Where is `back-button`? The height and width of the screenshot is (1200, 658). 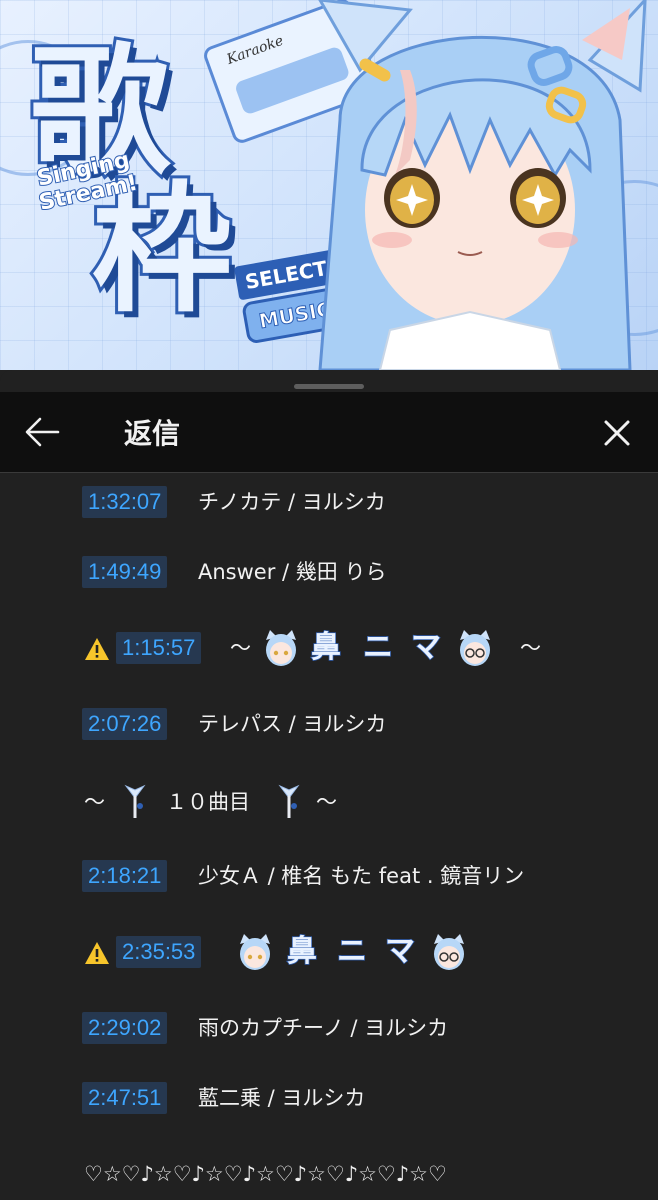
back-button is located at coordinates (42, 432).